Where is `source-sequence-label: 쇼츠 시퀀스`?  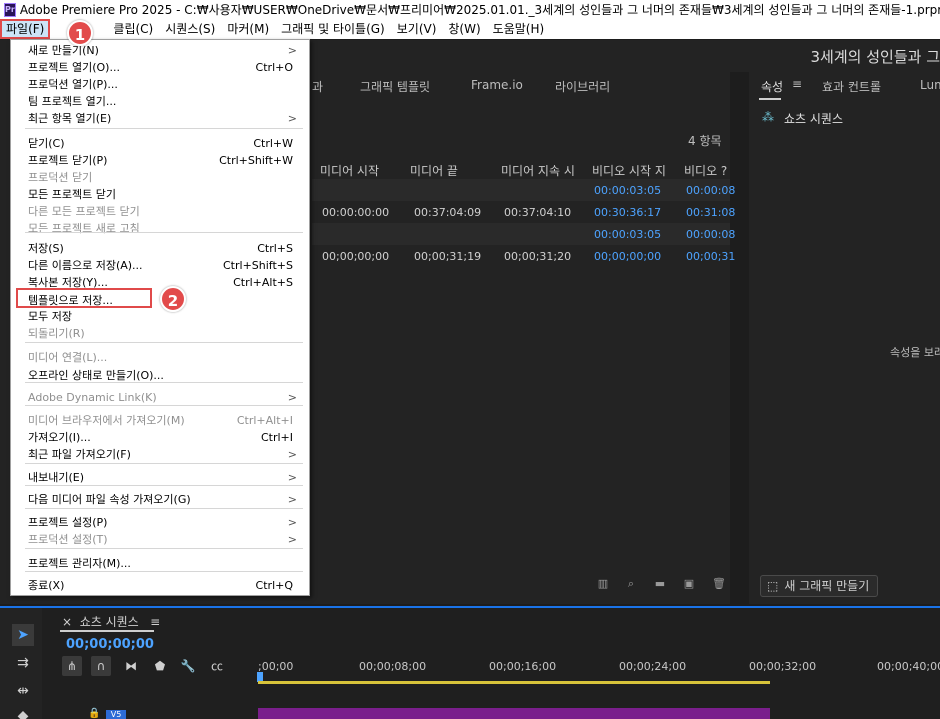 source-sequence-label: 쇼츠 시퀀스 is located at coordinates (814, 119).